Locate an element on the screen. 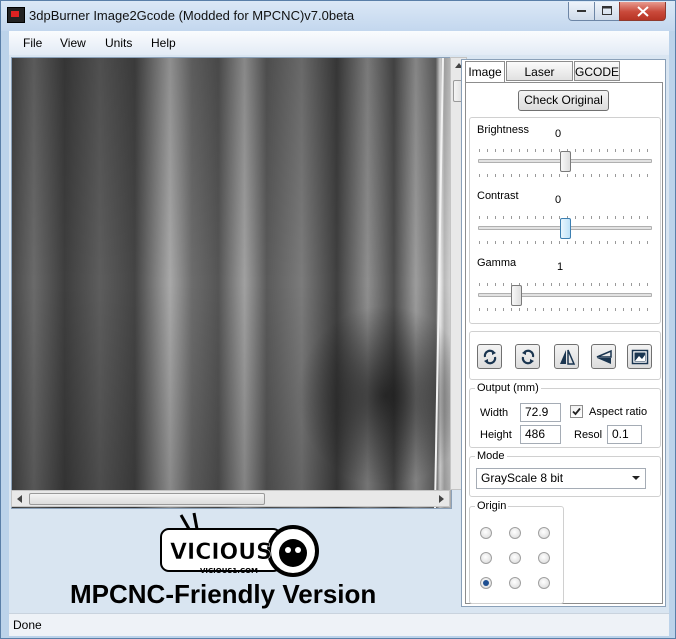 The height and width of the screenshot is (639, 676). logo-url-text: VICIOUS1.COM is located at coordinates (229, 571).